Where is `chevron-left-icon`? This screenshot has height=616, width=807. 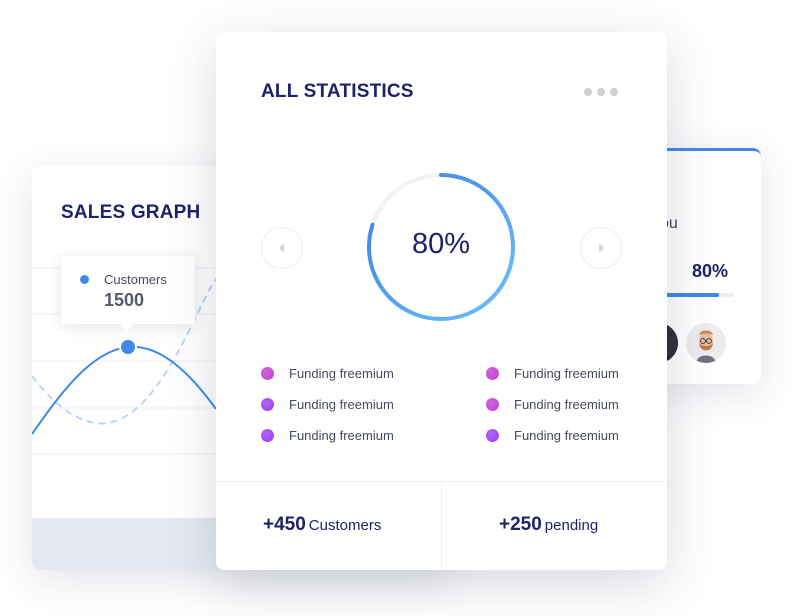
chevron-left-icon is located at coordinates (281, 248).